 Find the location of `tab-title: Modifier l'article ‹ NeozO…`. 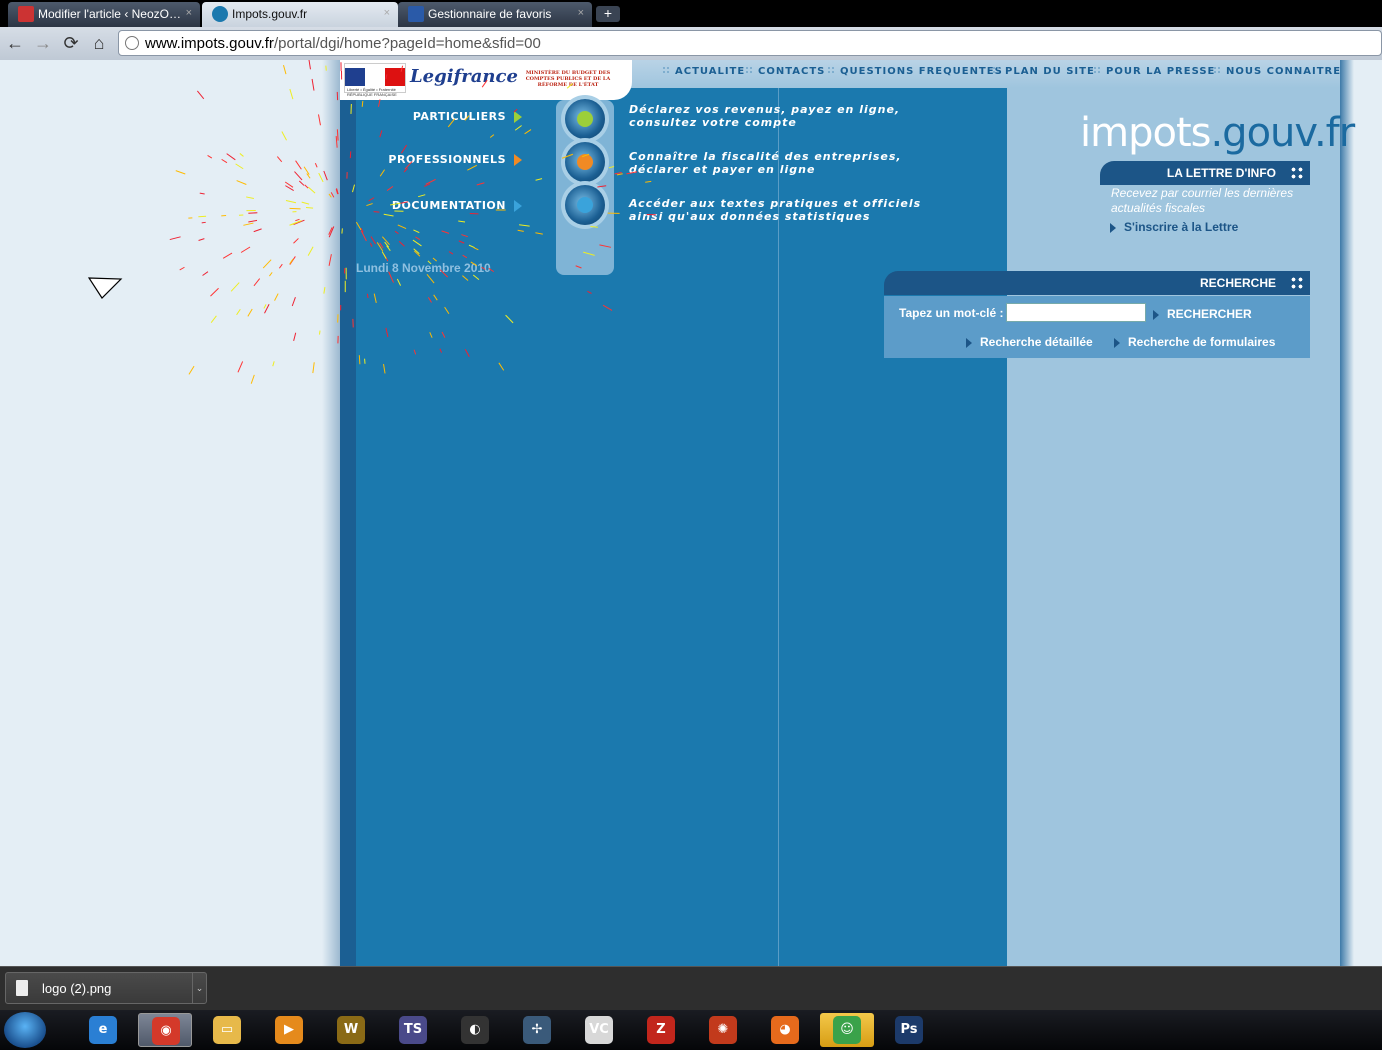

tab-title: Modifier l'article ‹ NeozO… is located at coordinates (109, 14).